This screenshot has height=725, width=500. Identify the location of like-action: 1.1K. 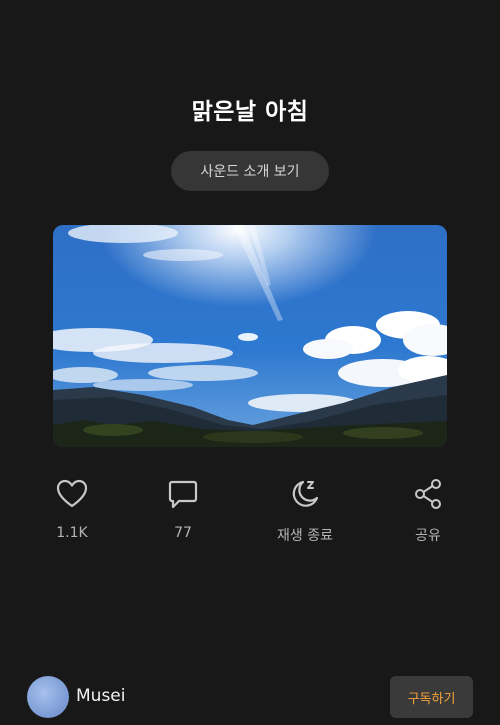
(72, 509).